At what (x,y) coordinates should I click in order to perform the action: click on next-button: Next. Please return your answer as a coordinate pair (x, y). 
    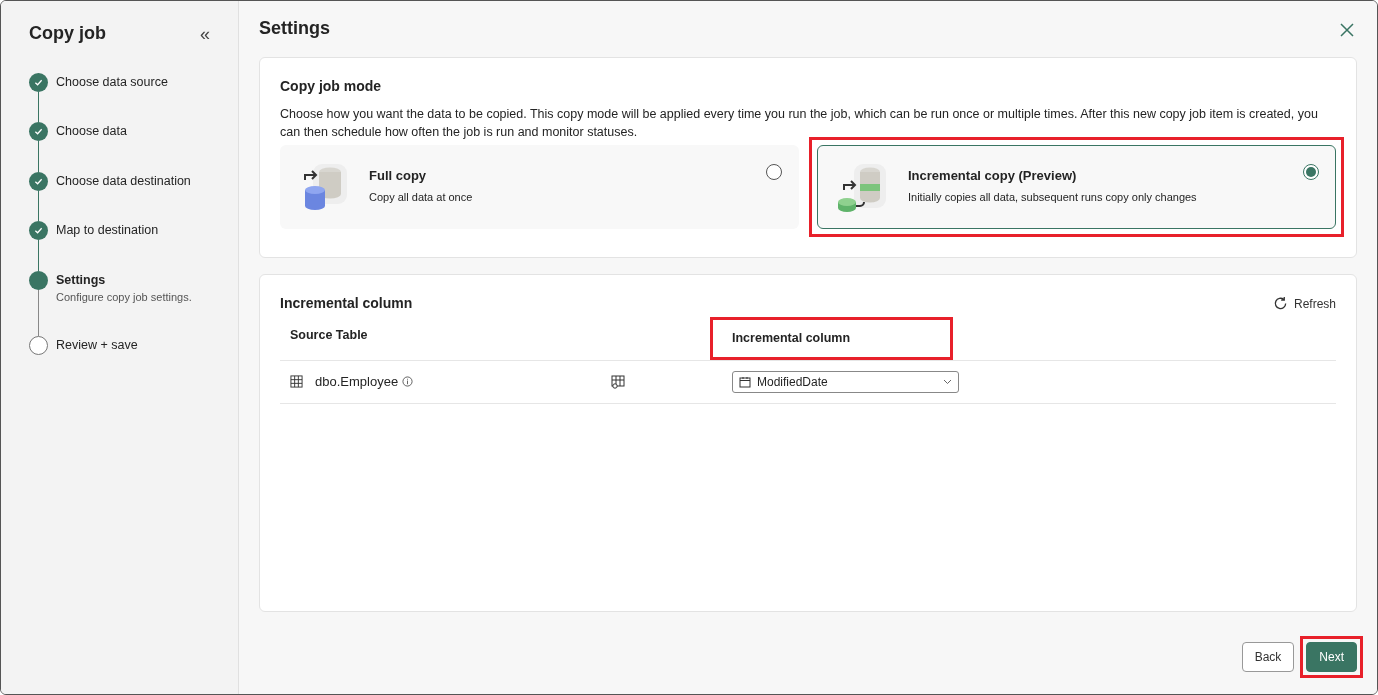
    Looking at the image, I should click on (1331, 657).